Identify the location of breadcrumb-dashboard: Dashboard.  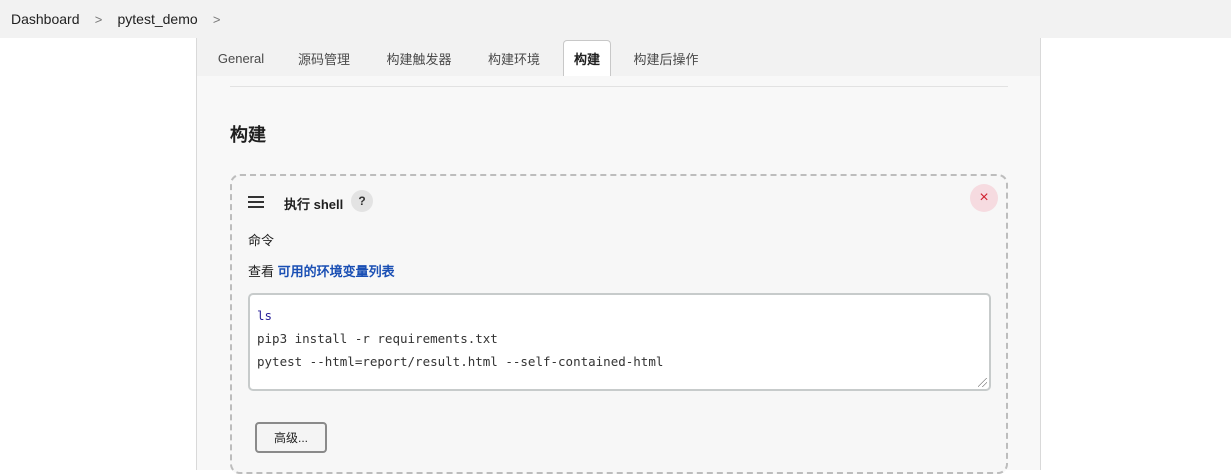
(45, 19).